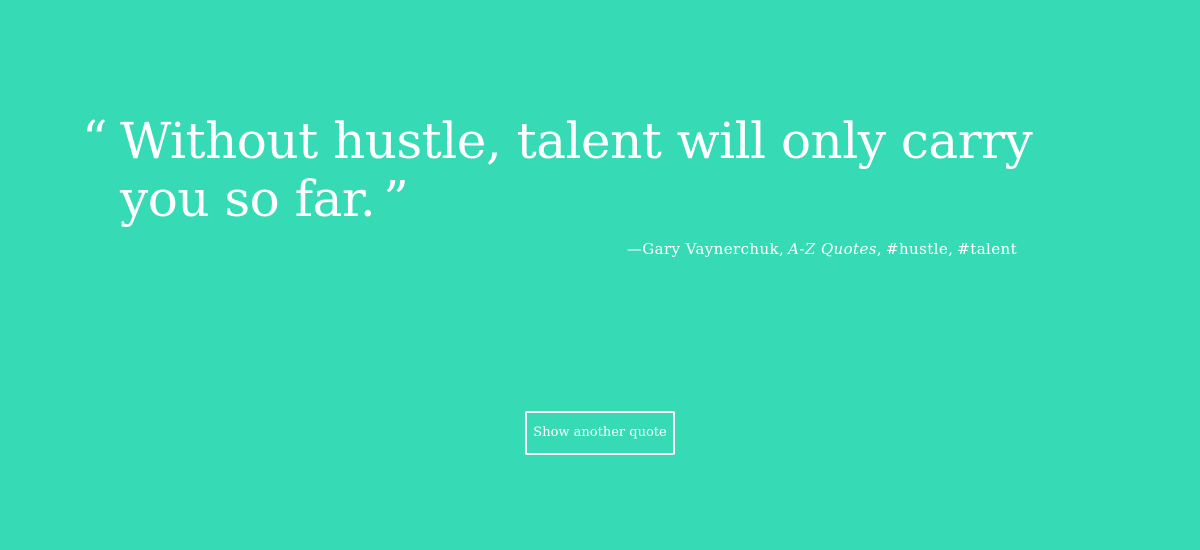 The width and height of the screenshot is (1200, 550). Describe the element at coordinates (600, 433) in the screenshot. I see `show-another-quote-button: Show another quote` at that location.